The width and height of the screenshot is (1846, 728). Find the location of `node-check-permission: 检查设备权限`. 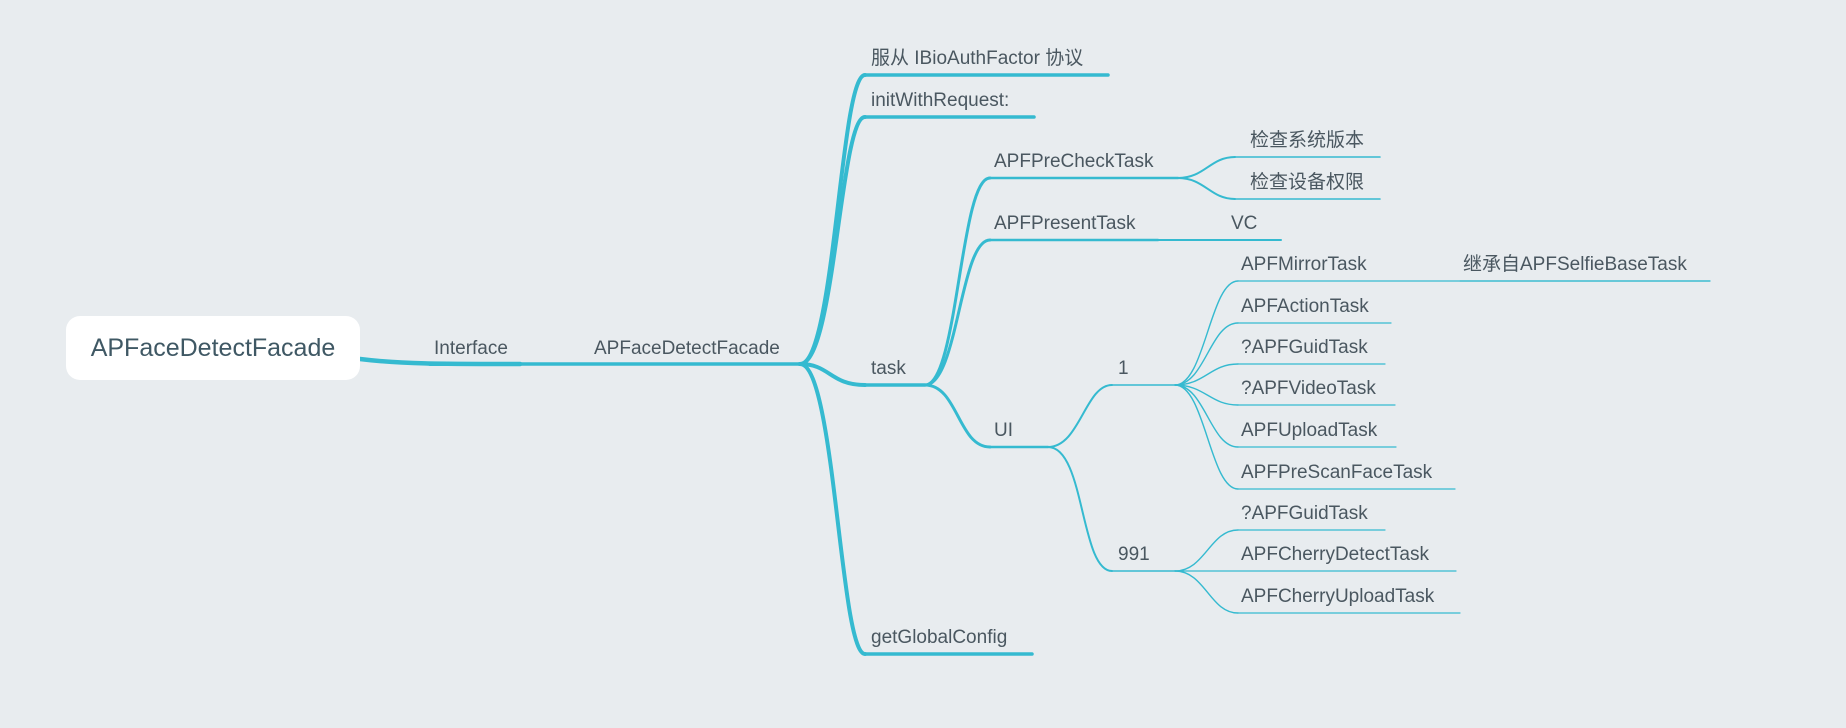

node-check-permission: 检查设备权限 is located at coordinates (1307, 183).